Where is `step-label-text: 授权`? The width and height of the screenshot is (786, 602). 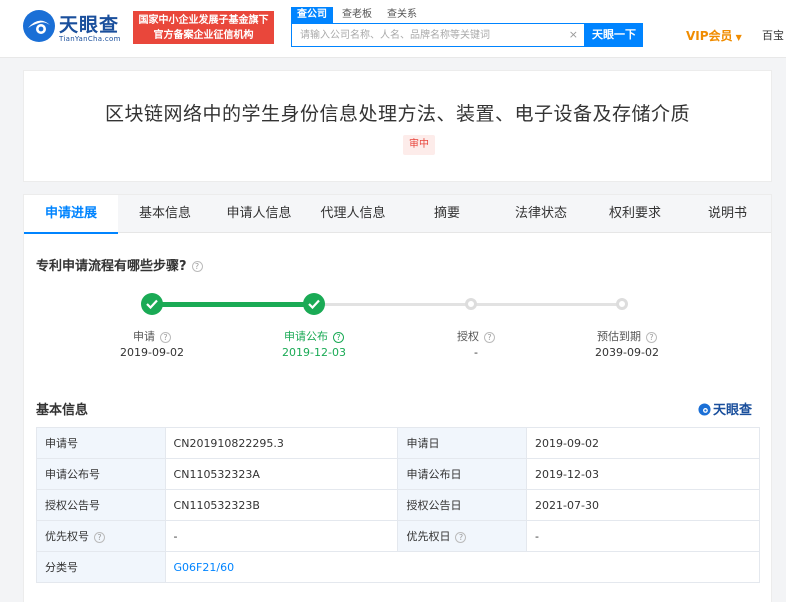
step-label-text: 授权 is located at coordinates (468, 336).